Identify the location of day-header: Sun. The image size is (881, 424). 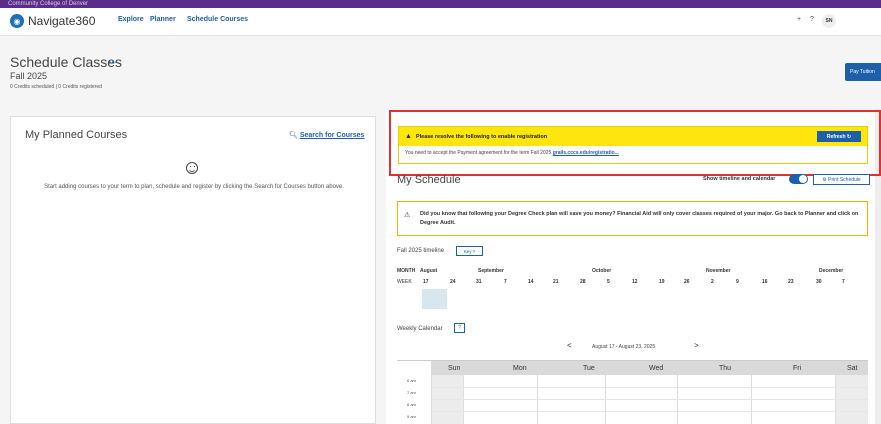
(454, 368).